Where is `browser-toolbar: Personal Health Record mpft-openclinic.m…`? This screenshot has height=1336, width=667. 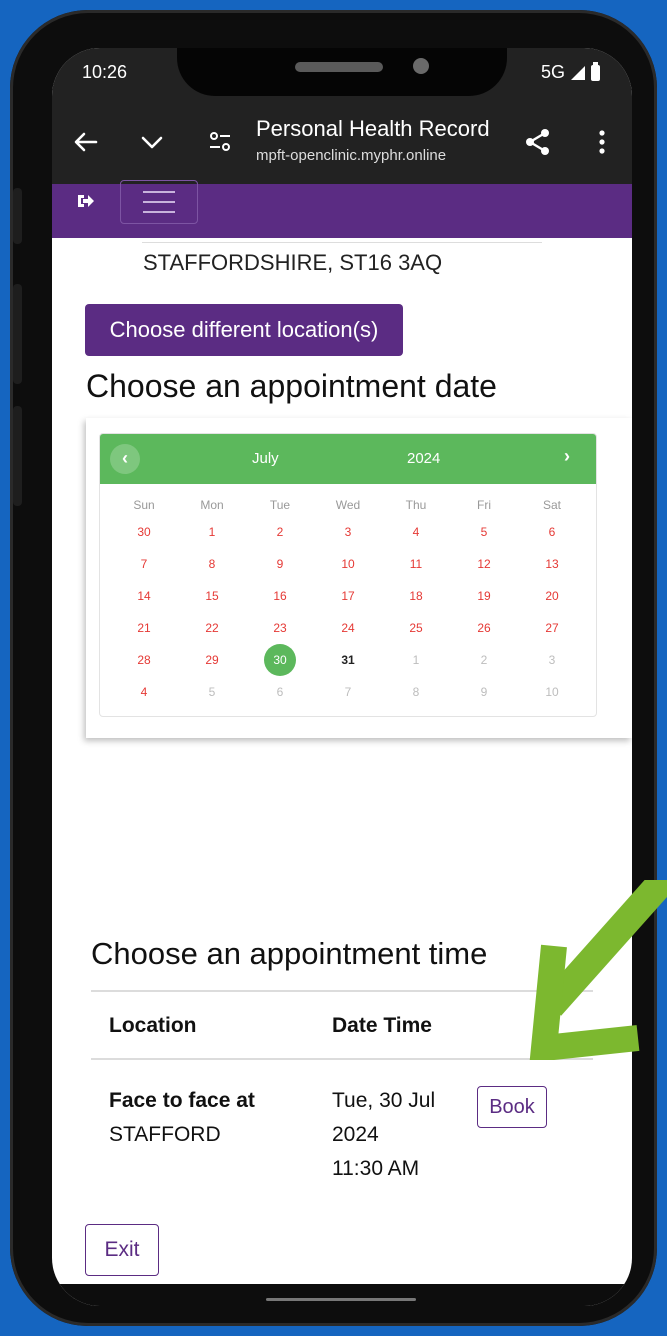 browser-toolbar: Personal Health Record mpft-openclinic.m… is located at coordinates (342, 142).